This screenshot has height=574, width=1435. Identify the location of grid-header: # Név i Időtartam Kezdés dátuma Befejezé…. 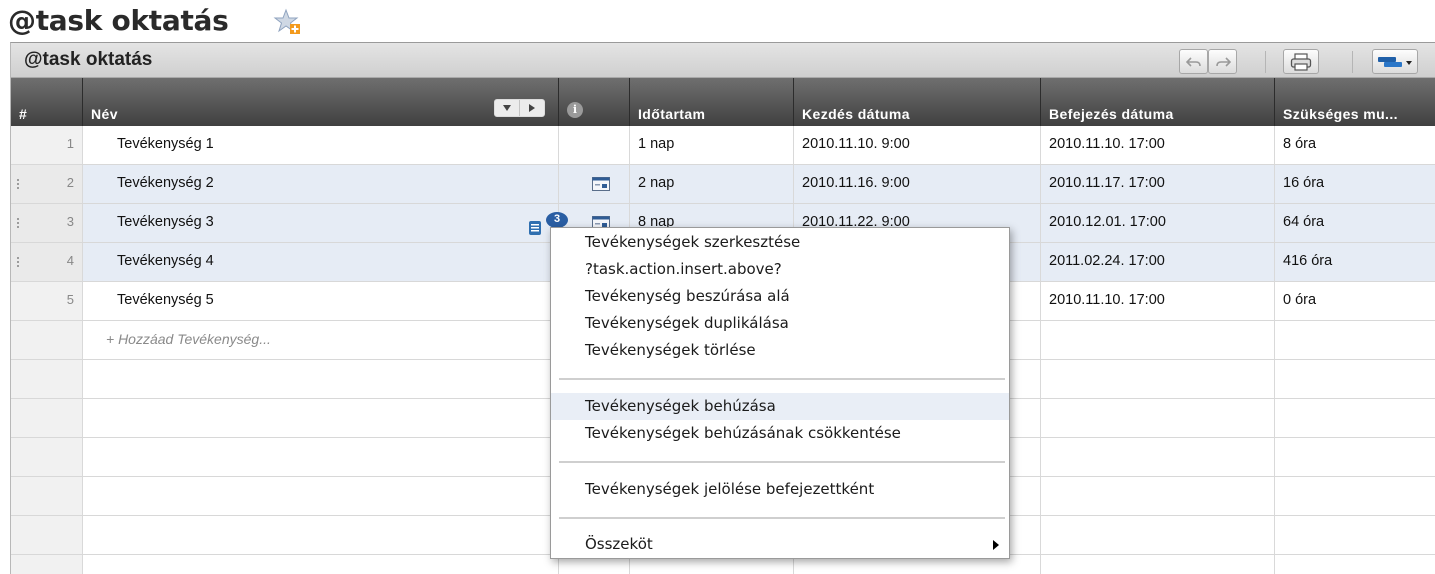
(723, 102).